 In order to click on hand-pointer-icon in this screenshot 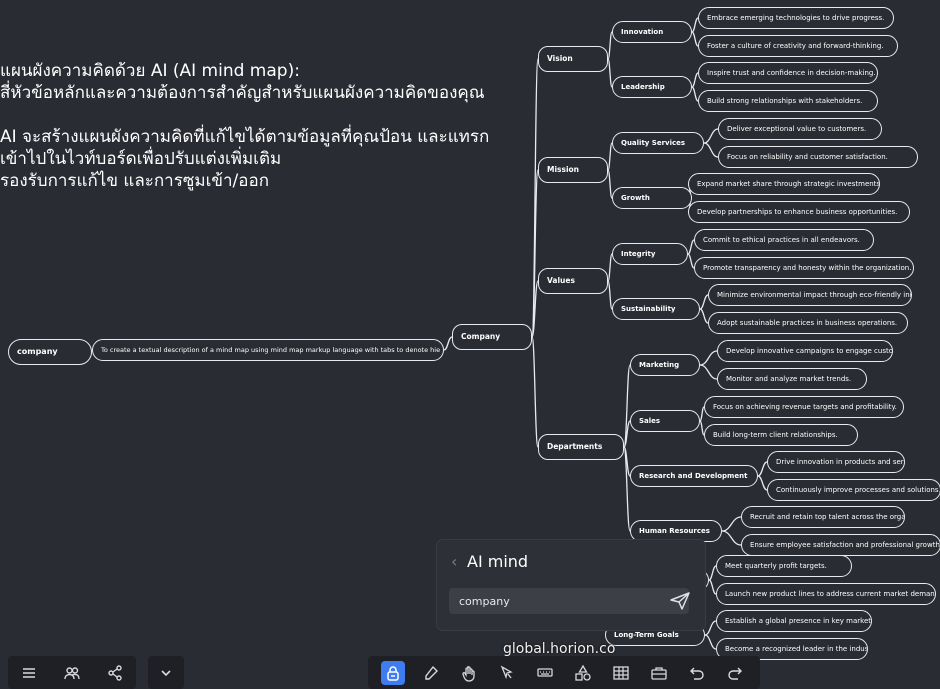, I will do `click(469, 673)`.